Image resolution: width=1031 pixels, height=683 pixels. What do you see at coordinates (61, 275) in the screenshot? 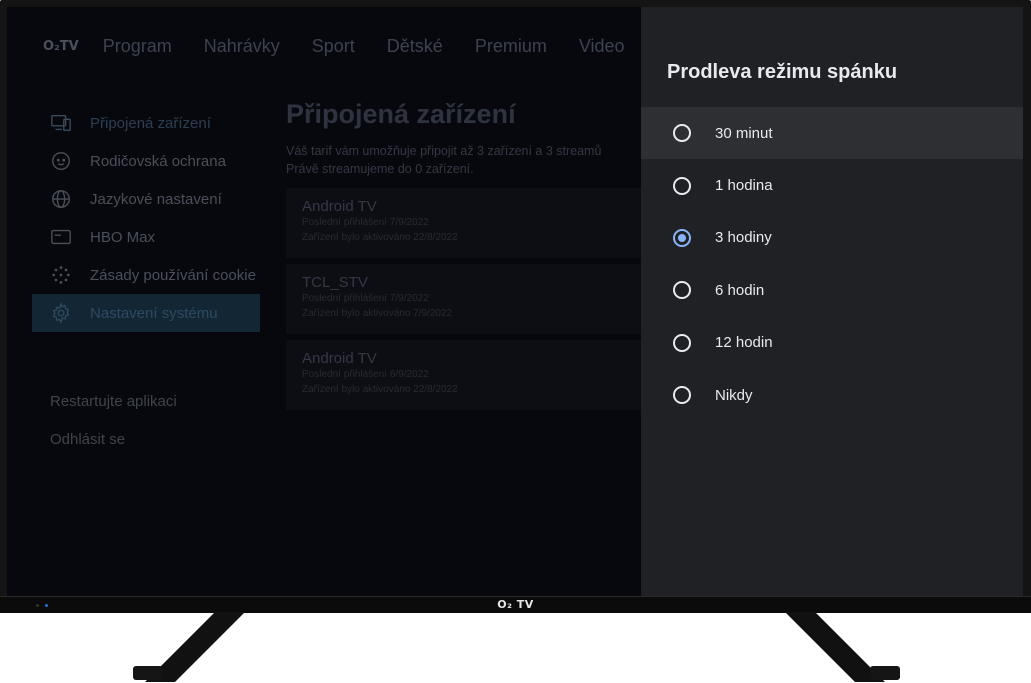
I see `cookie-icon` at bounding box center [61, 275].